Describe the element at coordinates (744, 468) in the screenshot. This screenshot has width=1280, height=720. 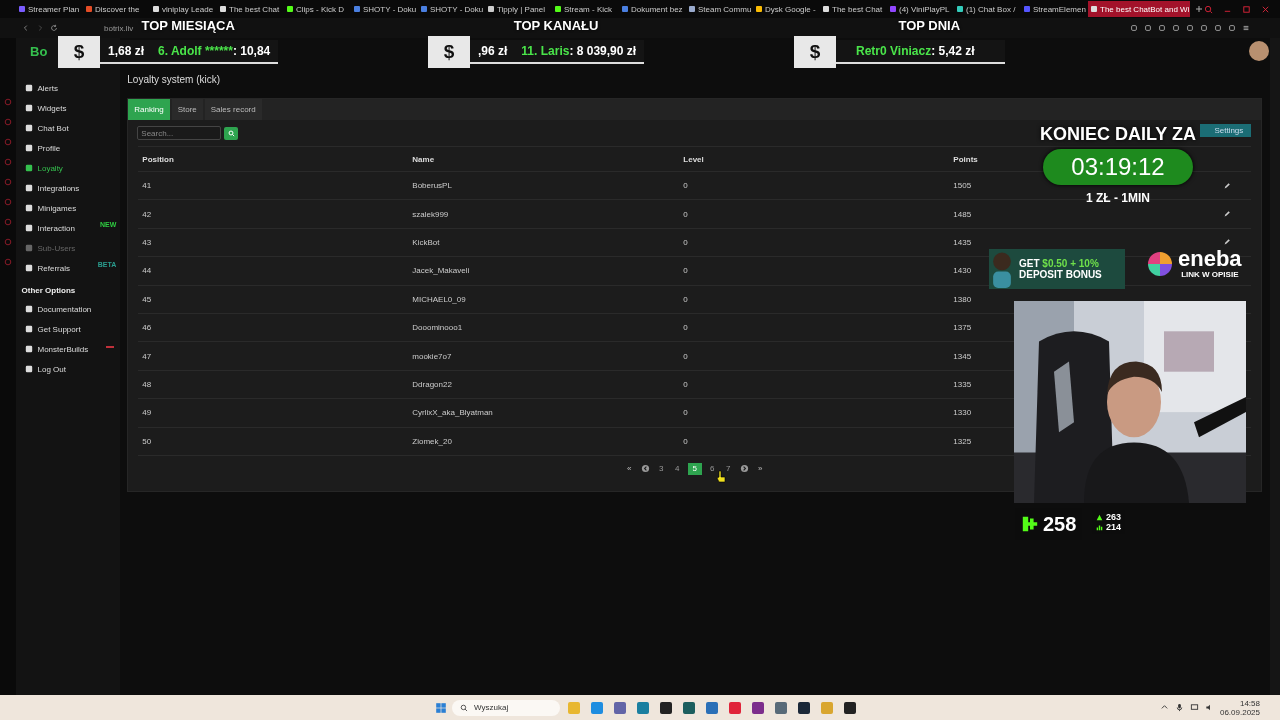
I see `next-page-icon` at that location.